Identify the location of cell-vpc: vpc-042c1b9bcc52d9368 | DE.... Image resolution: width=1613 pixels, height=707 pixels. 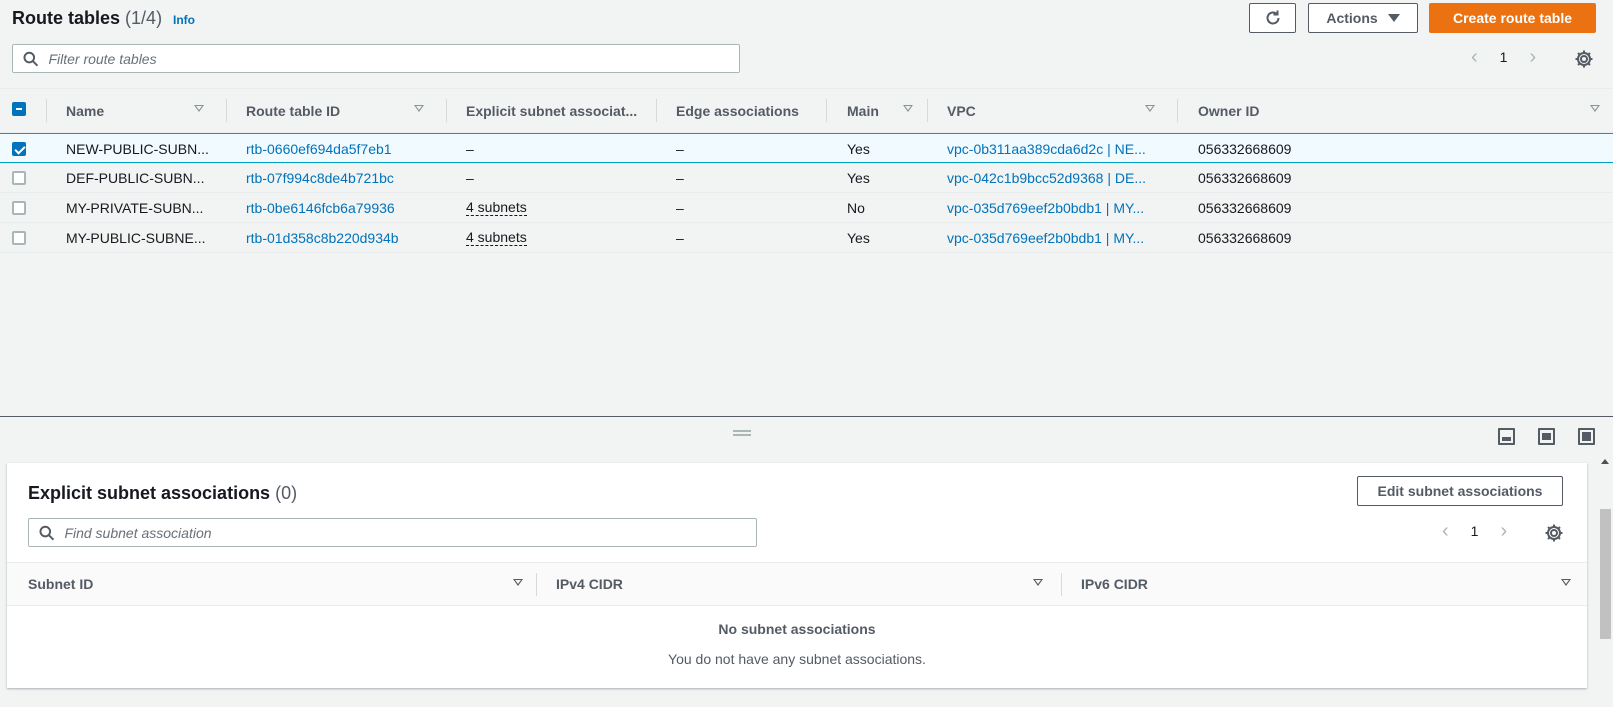
(1055, 177).